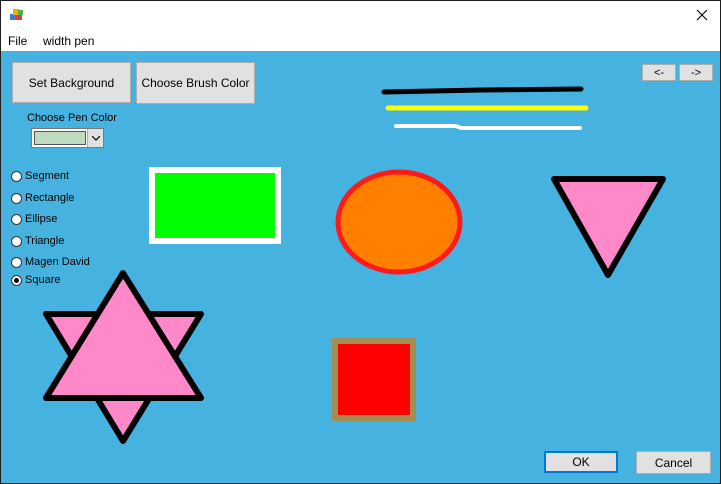 The height and width of the screenshot is (484, 721). I want to click on ok-button: OK, so click(581, 462).